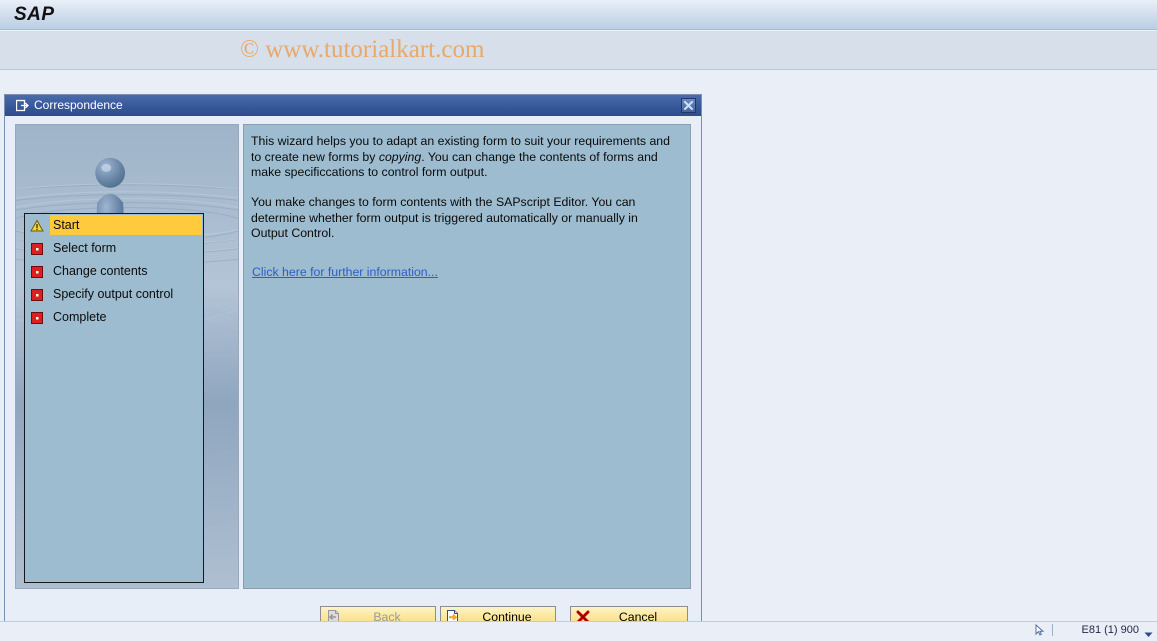 Image resolution: width=1157 pixels, height=641 pixels. What do you see at coordinates (34, 14) in the screenshot?
I see `sap-logo: SAP` at bounding box center [34, 14].